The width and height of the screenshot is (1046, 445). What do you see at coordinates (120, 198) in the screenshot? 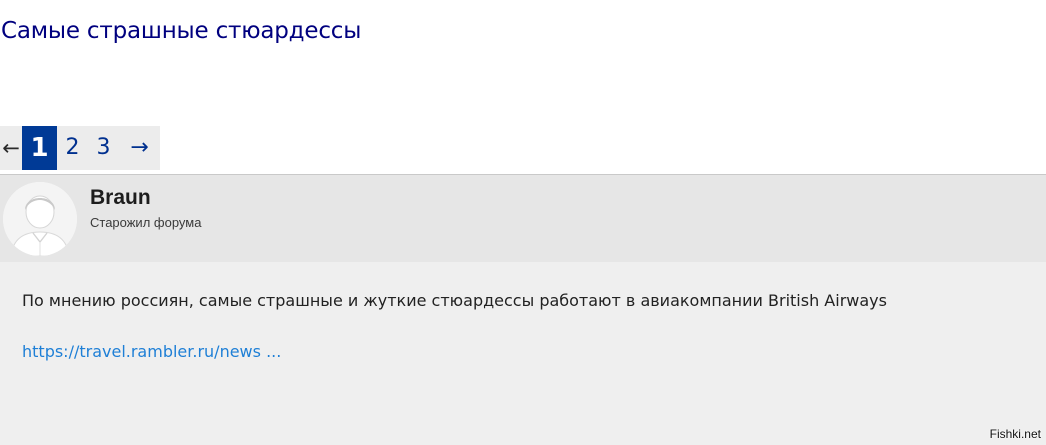
I see `author-name-link: Braun` at bounding box center [120, 198].